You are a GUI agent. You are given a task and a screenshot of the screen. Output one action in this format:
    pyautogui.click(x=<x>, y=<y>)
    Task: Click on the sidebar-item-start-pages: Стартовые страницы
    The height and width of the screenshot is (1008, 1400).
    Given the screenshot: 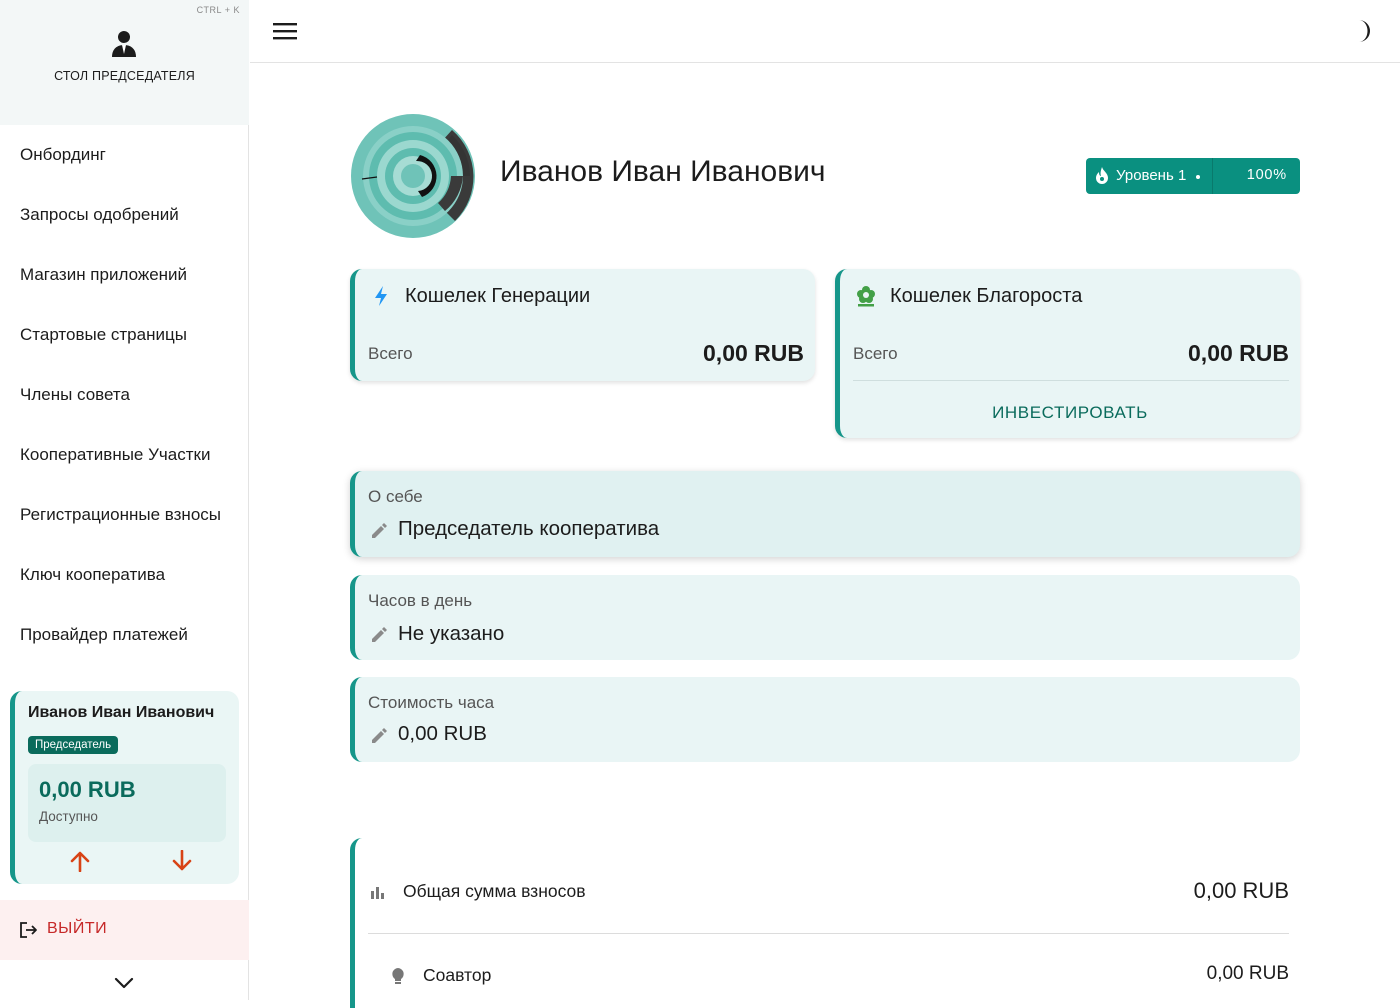 What is the action you would take?
    pyautogui.click(x=124, y=335)
    